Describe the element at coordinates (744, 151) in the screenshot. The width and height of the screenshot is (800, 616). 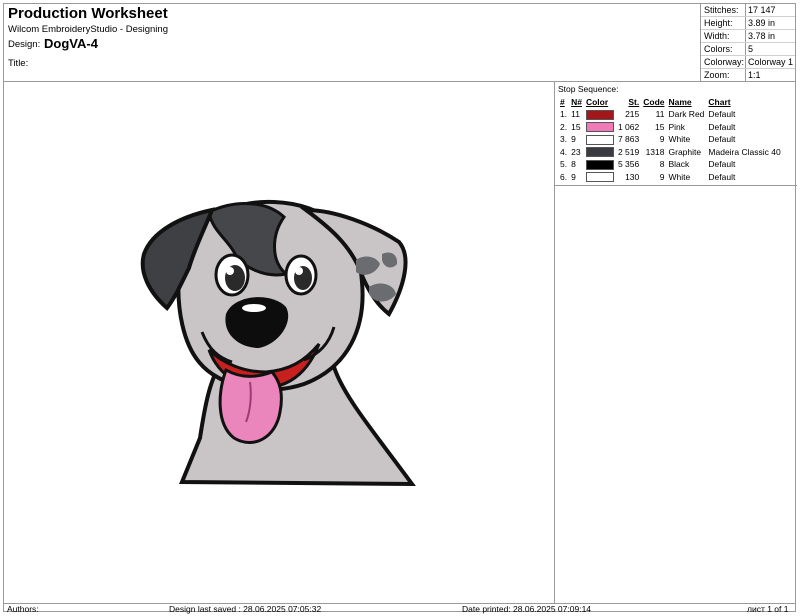
I see `stop-chart: Madeira Classic 40` at that location.